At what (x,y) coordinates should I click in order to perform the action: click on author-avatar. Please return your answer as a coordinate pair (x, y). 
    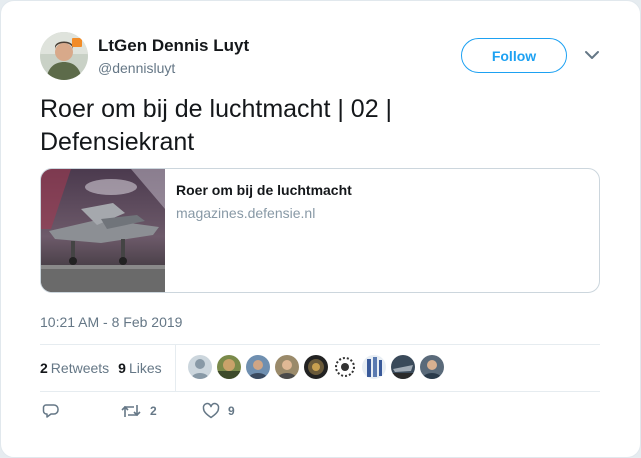
    Looking at the image, I should click on (64, 56).